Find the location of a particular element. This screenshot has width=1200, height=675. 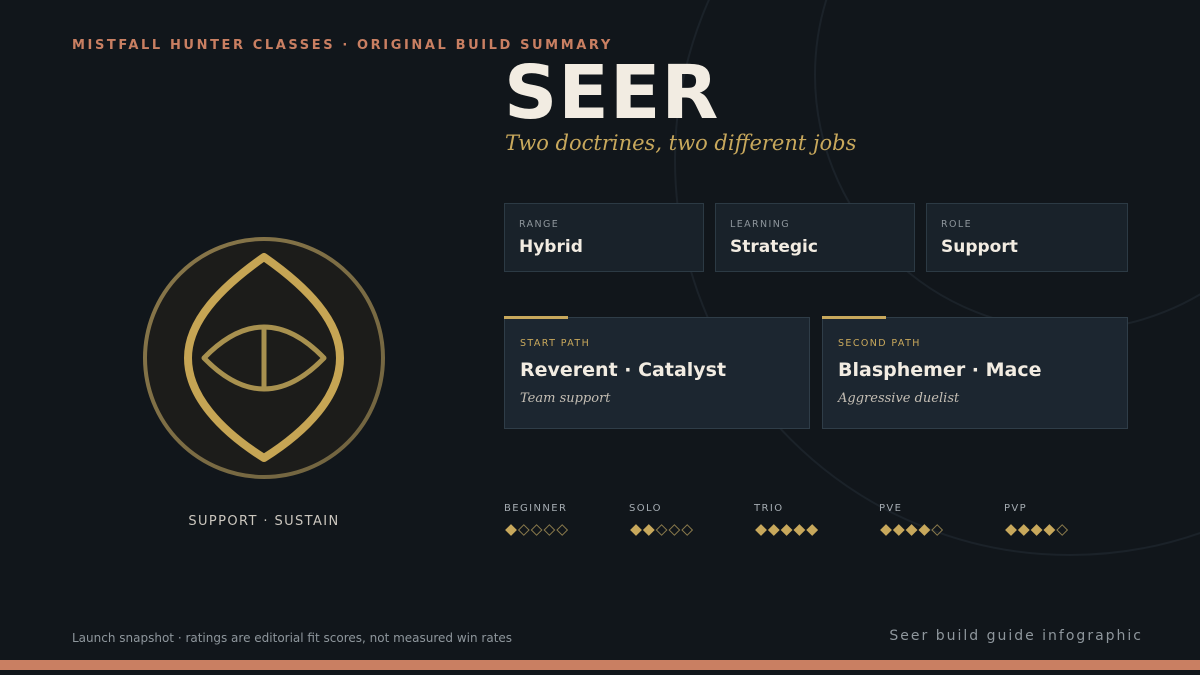

stat-card-learning: LEARNING Strategic is located at coordinates (815, 237).